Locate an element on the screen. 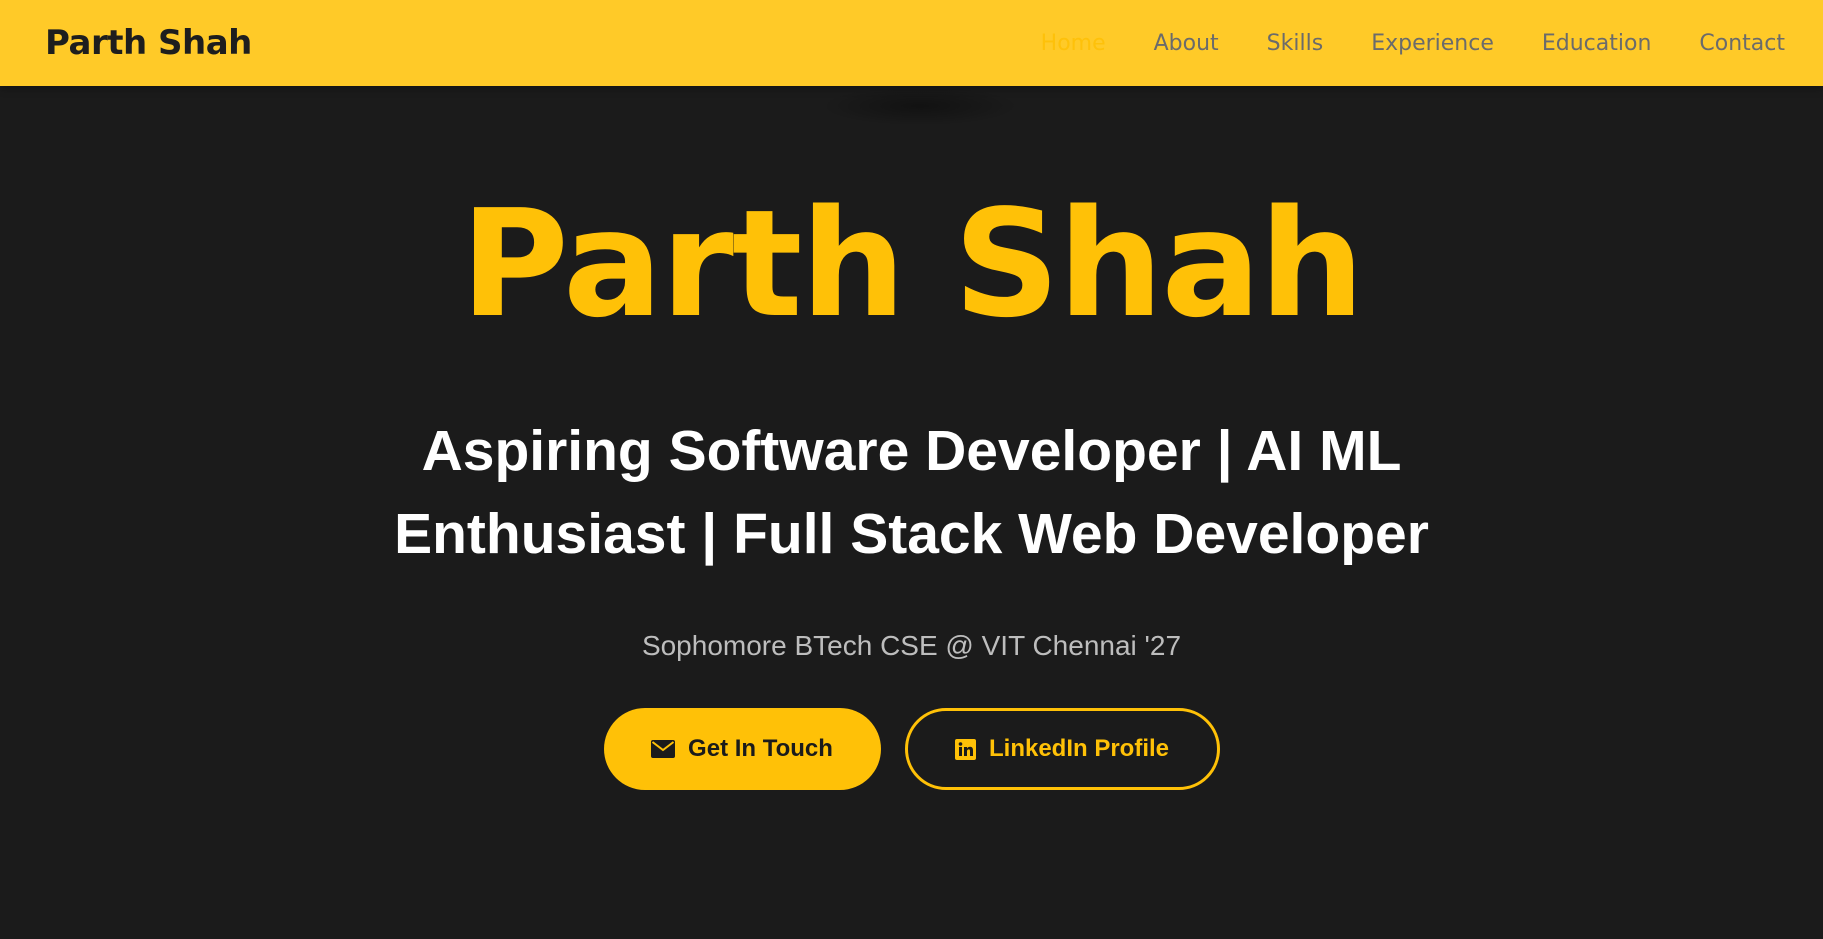 The width and height of the screenshot is (1823, 939). envelope-icon is located at coordinates (663, 749).